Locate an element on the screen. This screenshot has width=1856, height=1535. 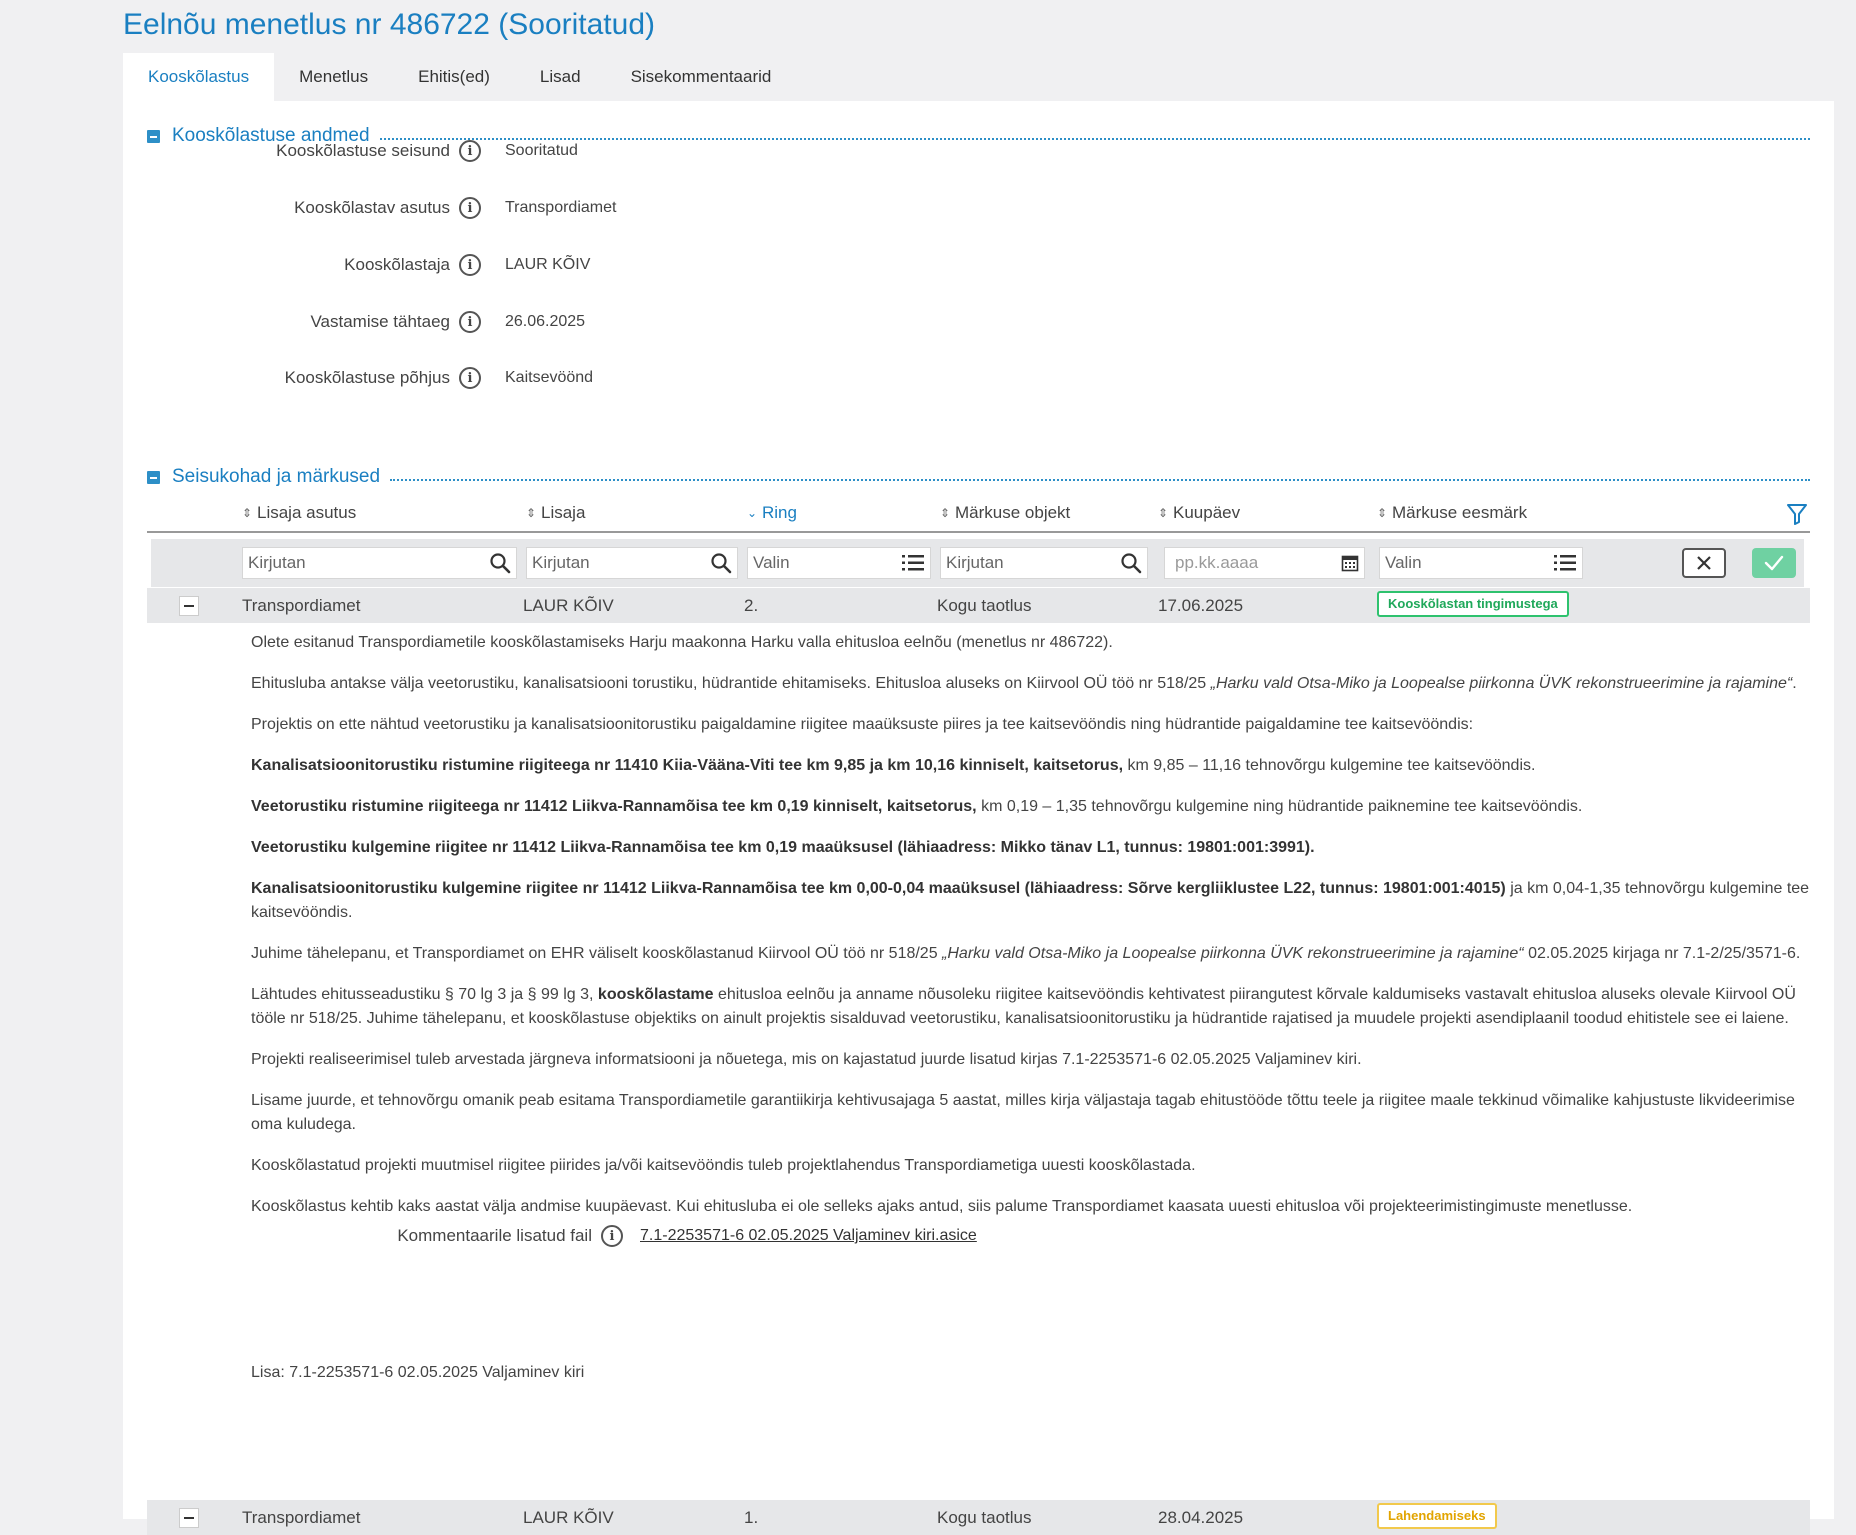
column-header-kuupaev: ⇕ Kuupäev is located at coordinates (1199, 513).